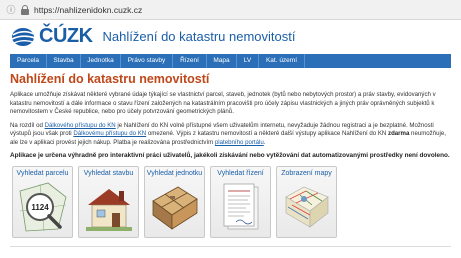 This screenshot has height=258, width=461. I want to click on tile-label: Vyhledat jednotku, so click(174, 173).